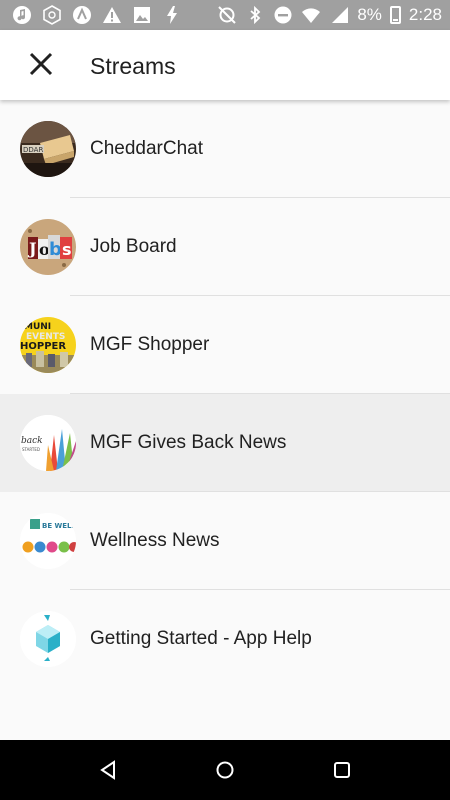 This screenshot has height=800, width=450. I want to click on status-right-icons: 8% 2:28, so click(329, 15).